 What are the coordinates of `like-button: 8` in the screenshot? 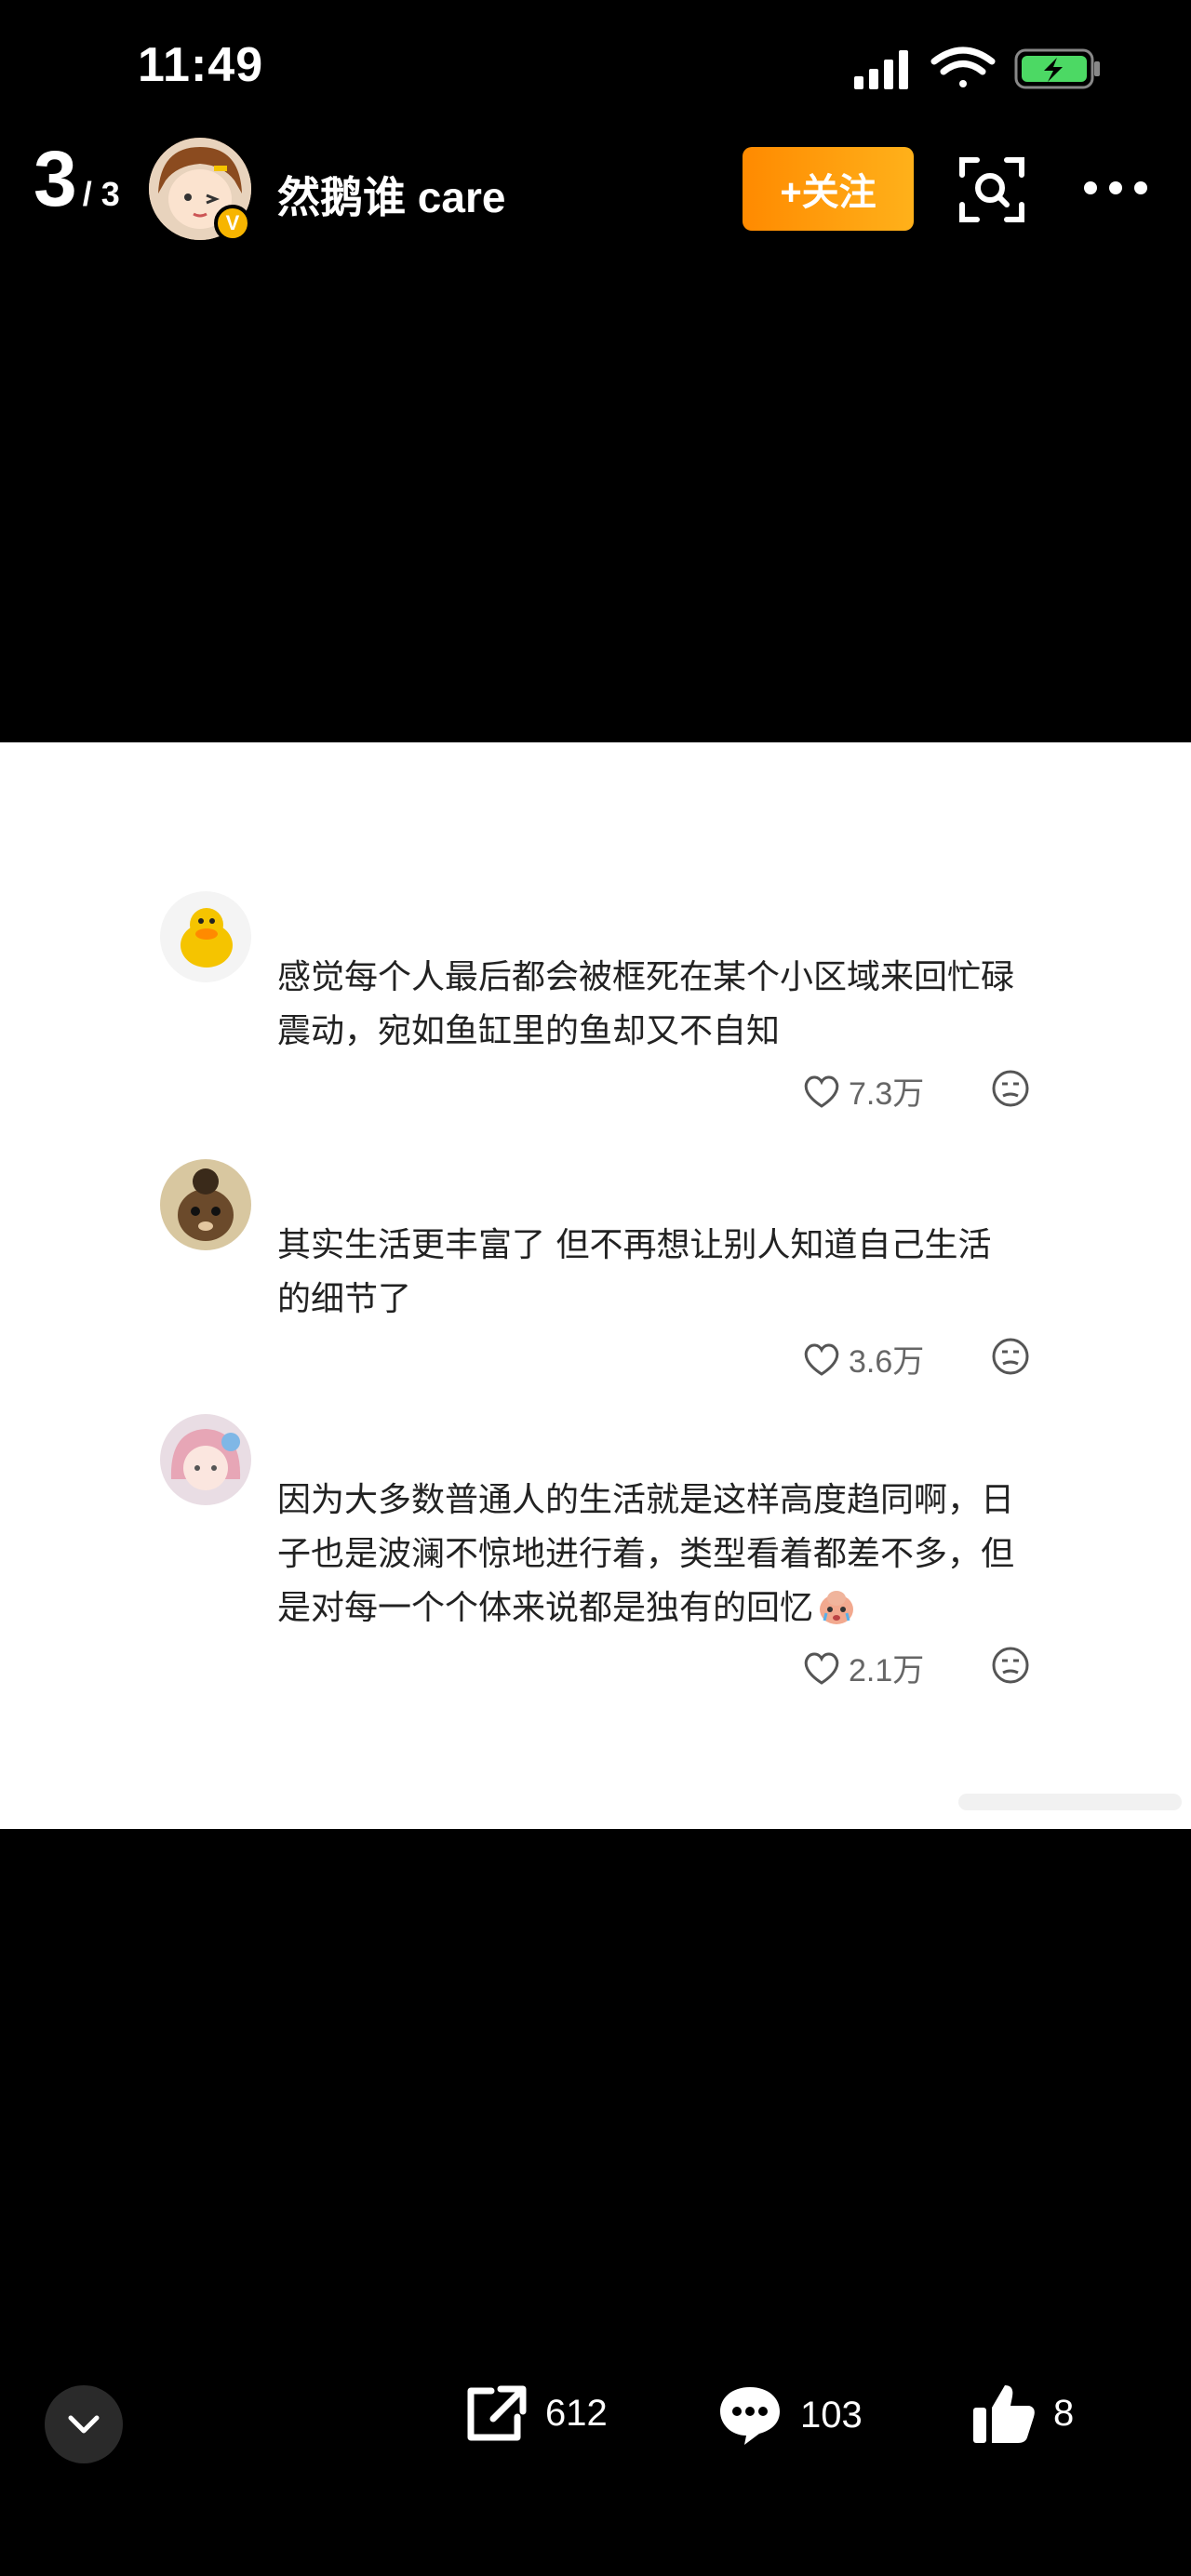 It's located at (1022, 2413).